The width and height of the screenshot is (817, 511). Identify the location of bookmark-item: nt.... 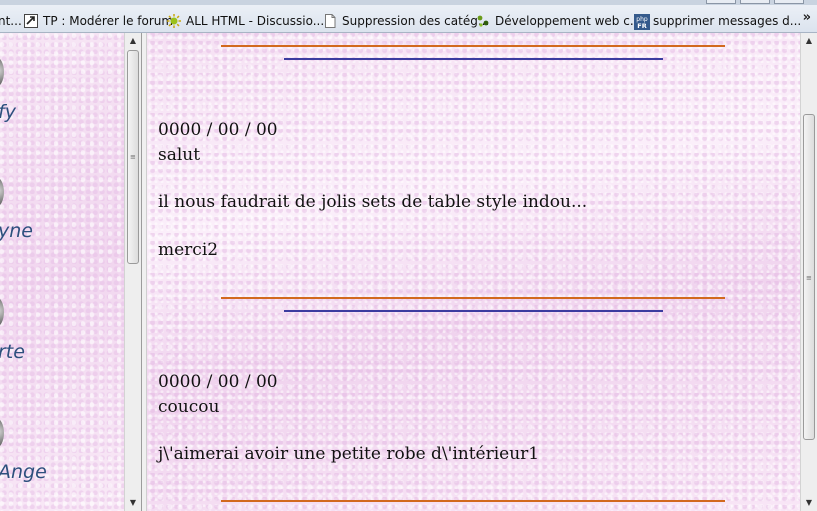
(11, 21).